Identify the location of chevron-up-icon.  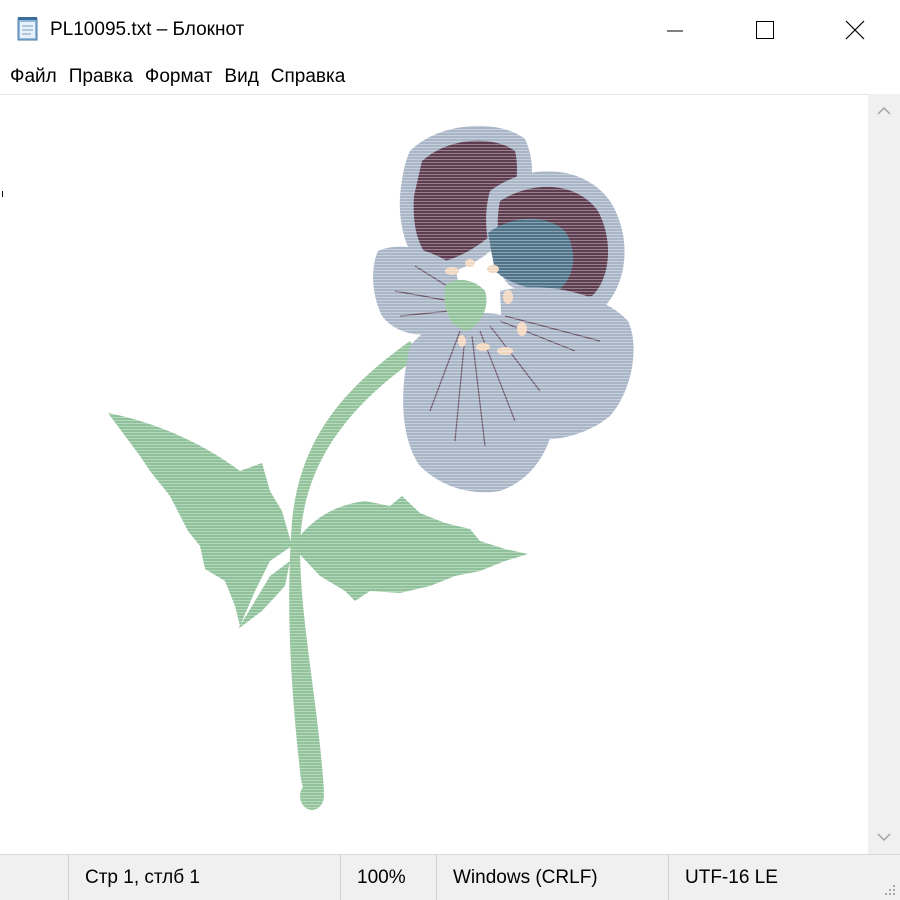
(884, 111).